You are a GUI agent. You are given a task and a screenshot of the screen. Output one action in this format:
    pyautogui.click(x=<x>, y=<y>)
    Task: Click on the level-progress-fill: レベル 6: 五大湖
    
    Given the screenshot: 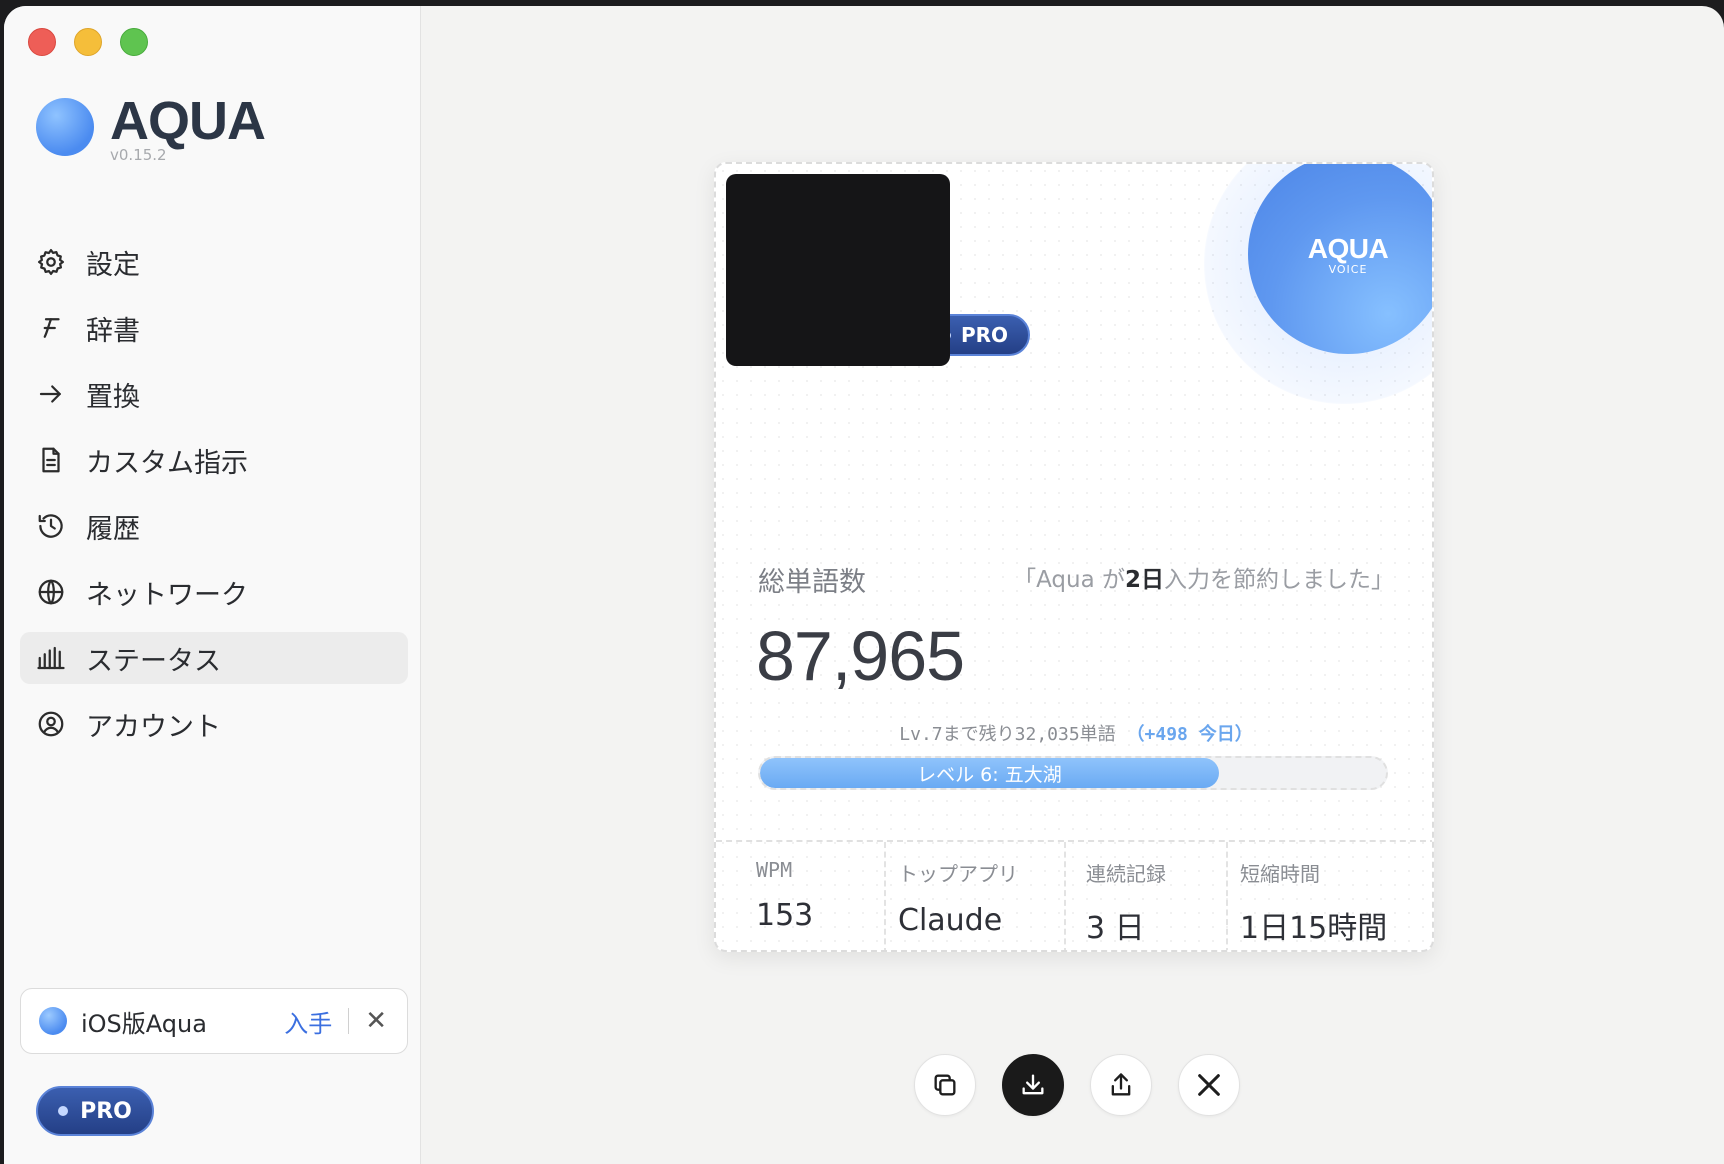 What is the action you would take?
    pyautogui.click(x=989, y=773)
    